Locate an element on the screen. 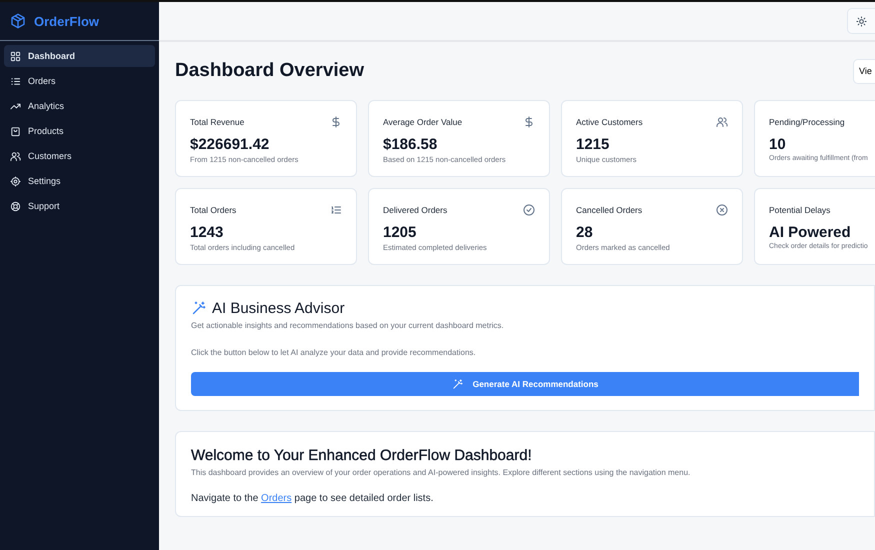 The image size is (875, 550). settings-icon is located at coordinates (15, 181).